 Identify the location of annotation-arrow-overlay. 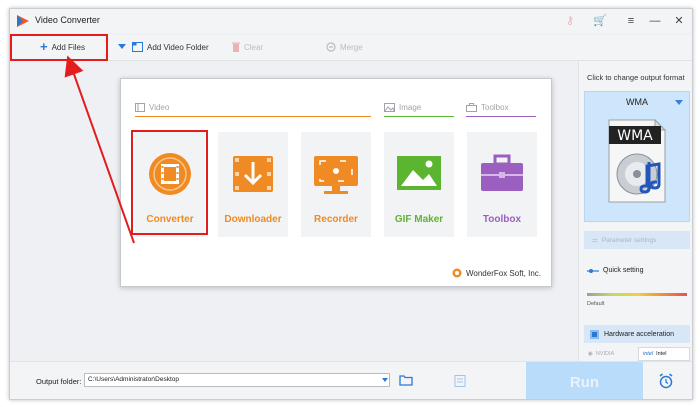
(99, 149).